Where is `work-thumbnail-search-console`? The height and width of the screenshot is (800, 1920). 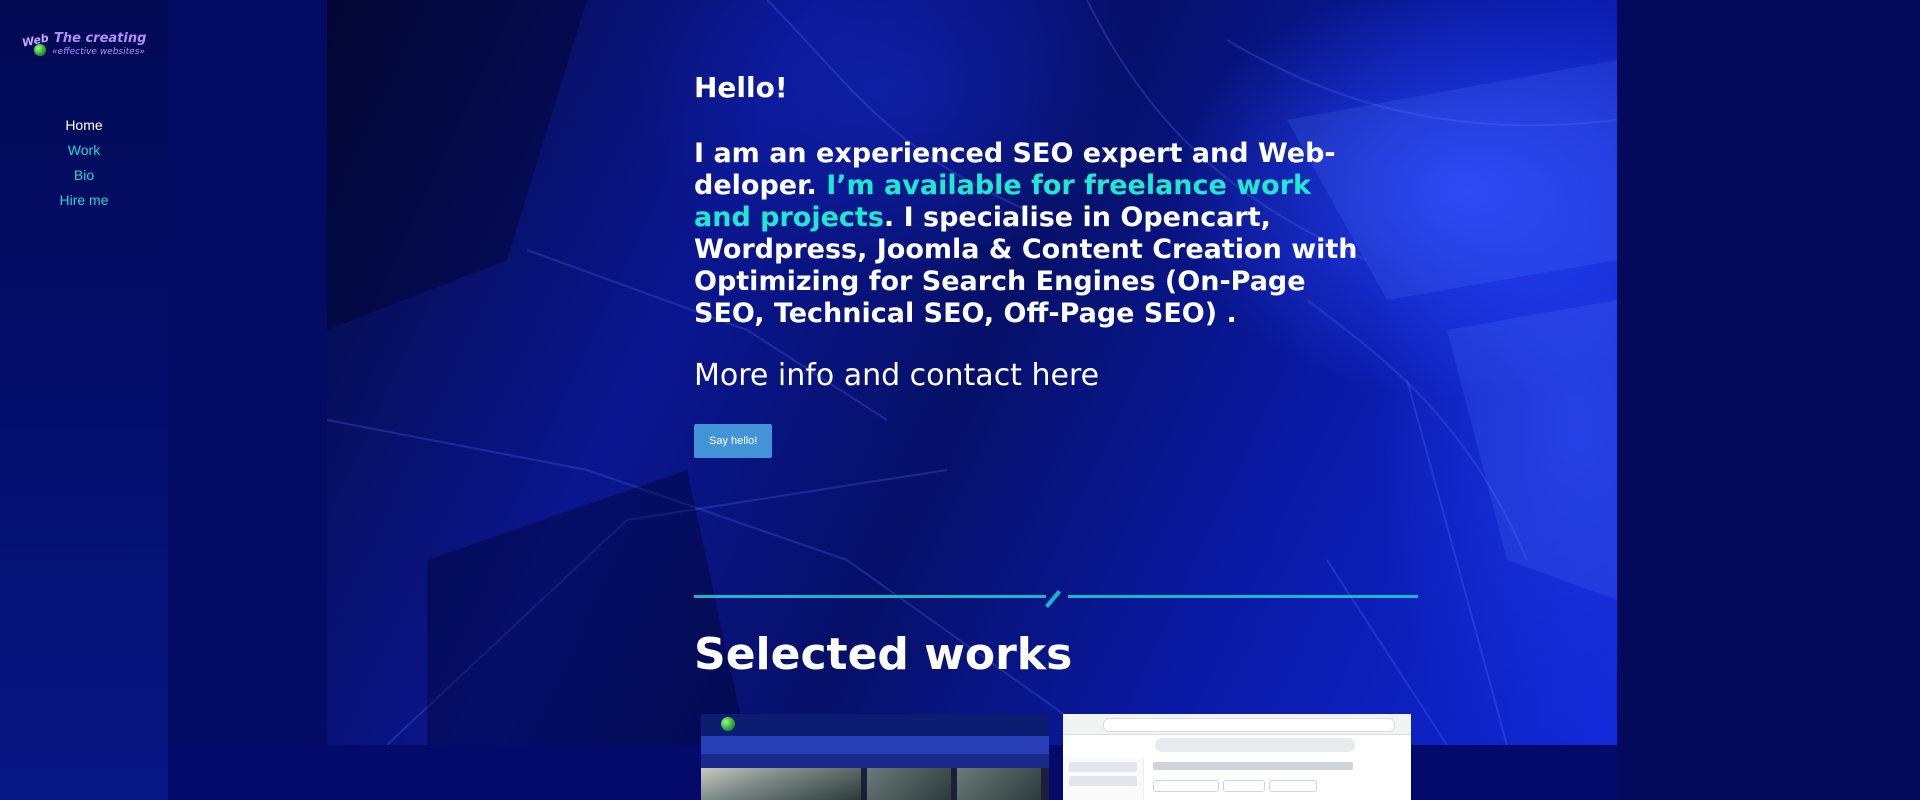 work-thumbnail-search-console is located at coordinates (1237, 757).